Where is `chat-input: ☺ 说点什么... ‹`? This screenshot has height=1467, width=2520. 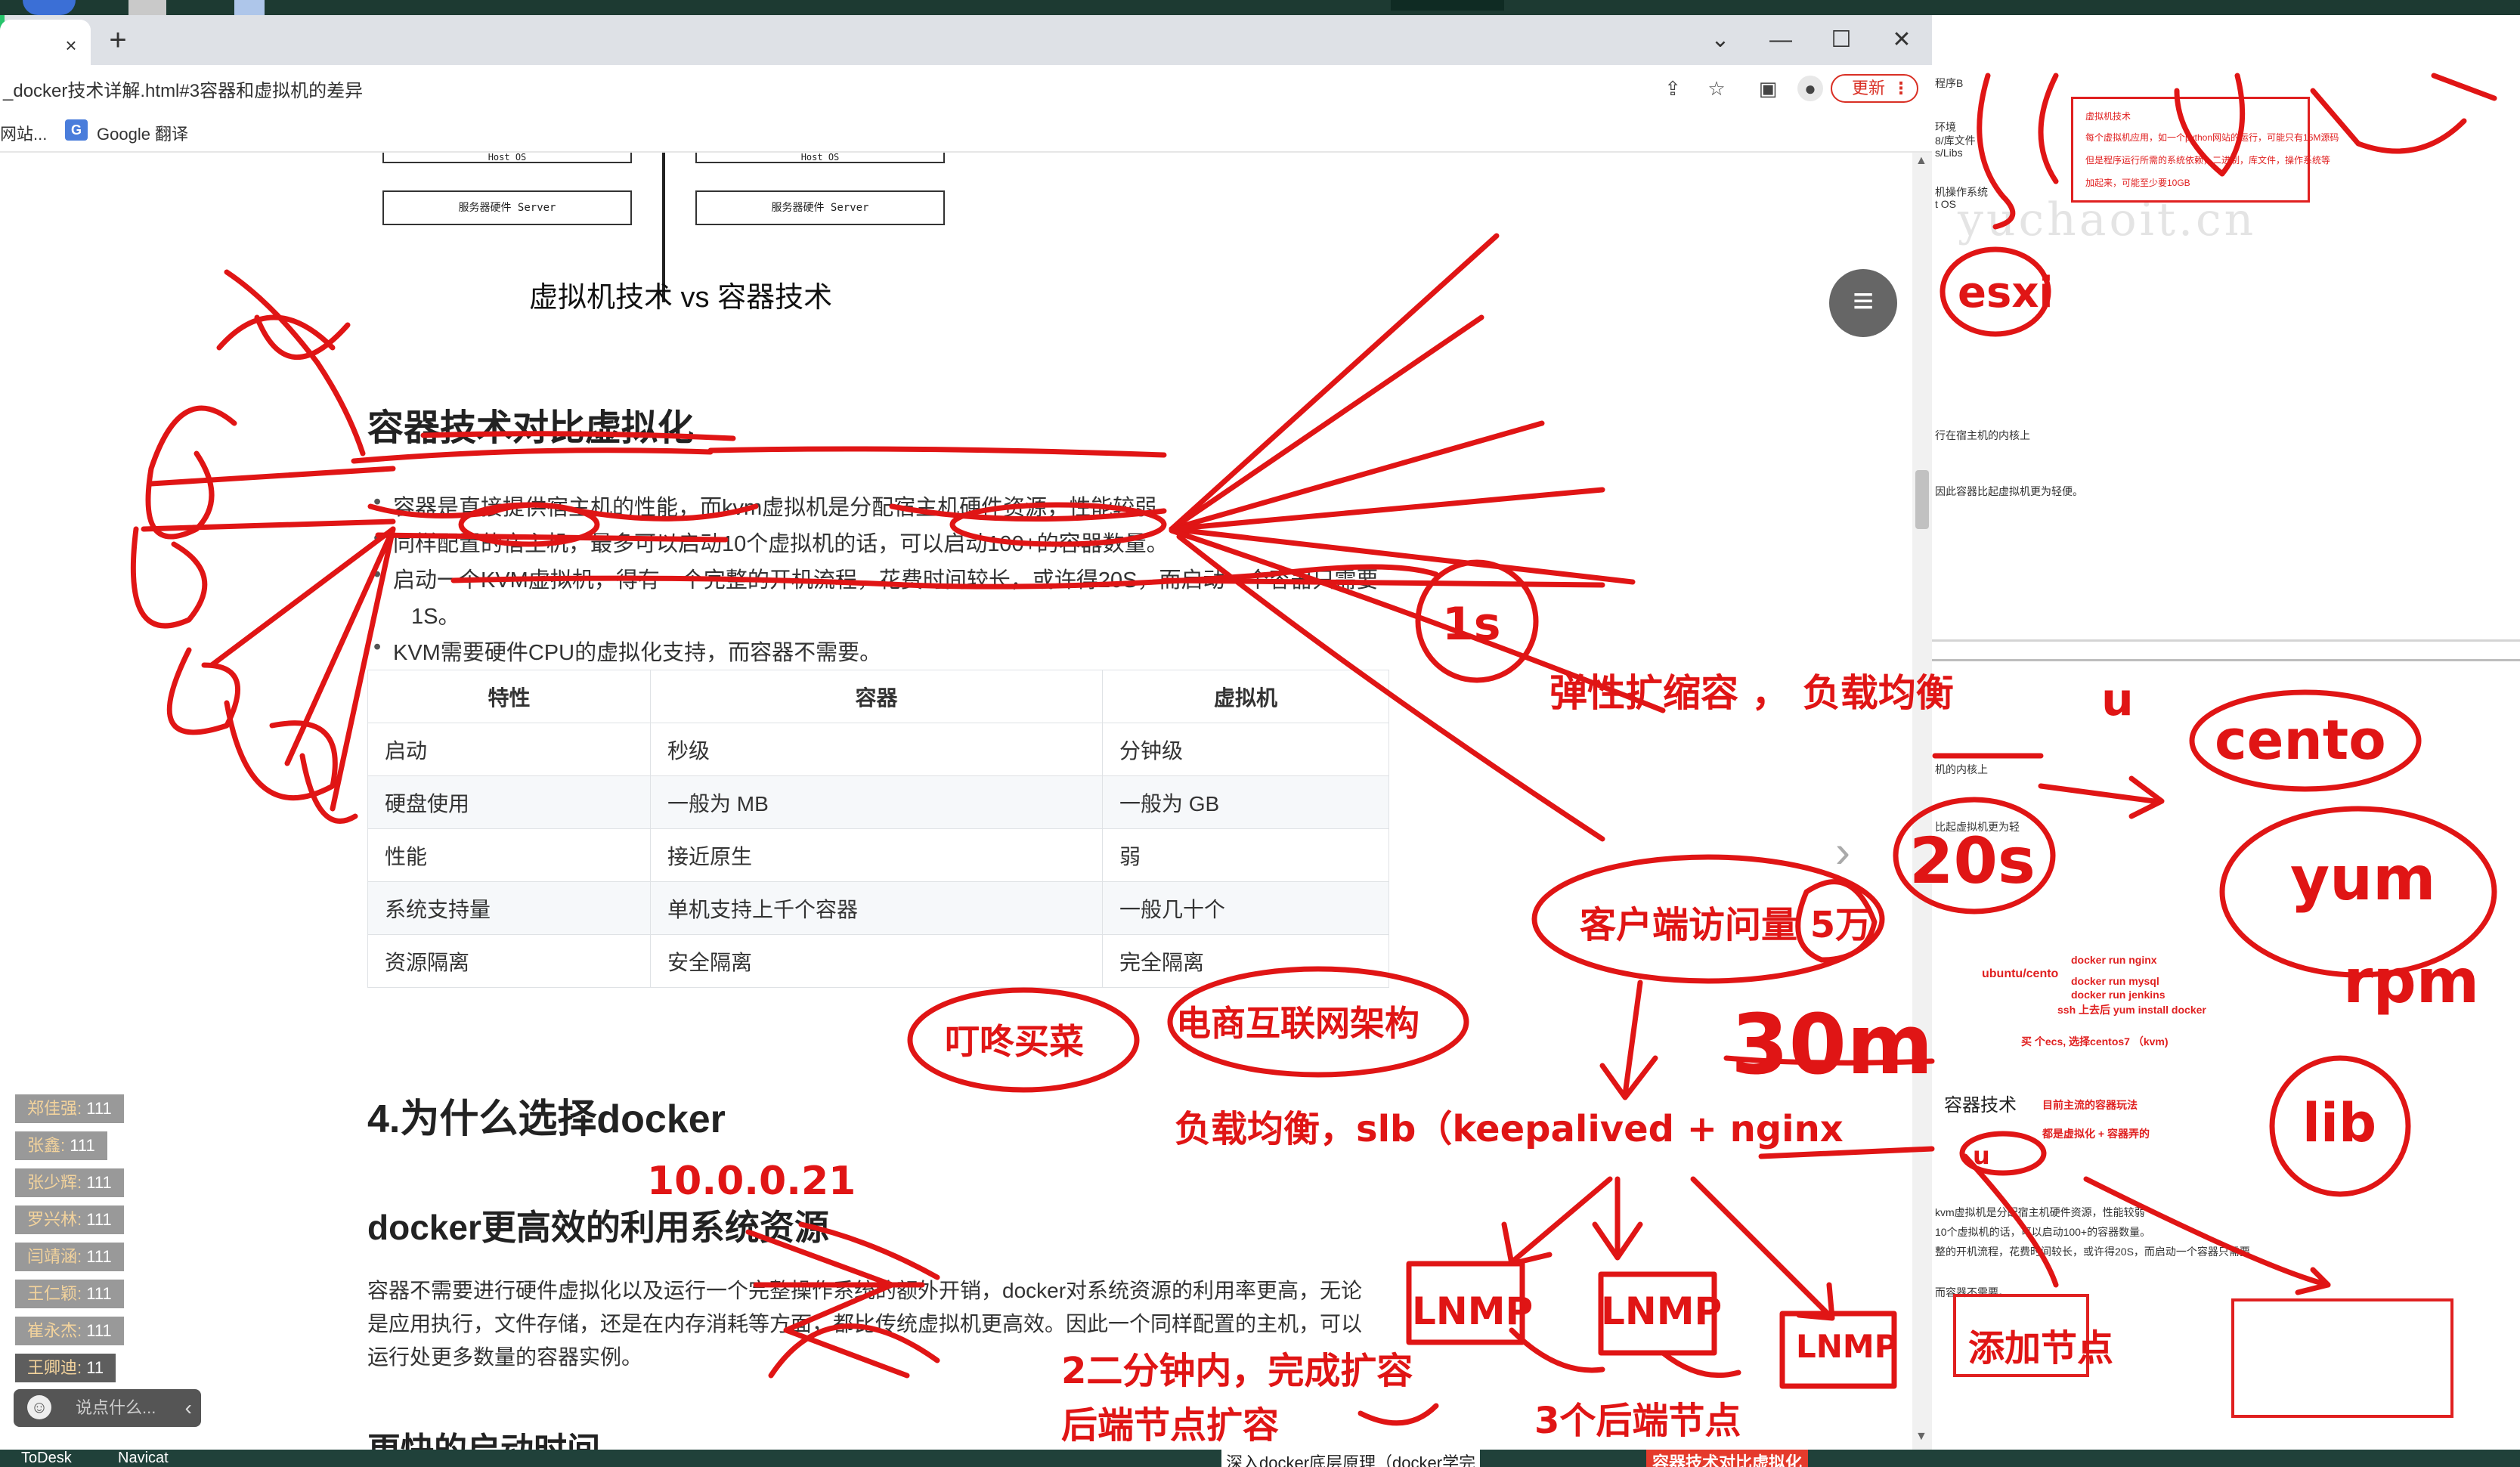 chat-input: ☺ 说点什么... ‹ is located at coordinates (107, 1408).